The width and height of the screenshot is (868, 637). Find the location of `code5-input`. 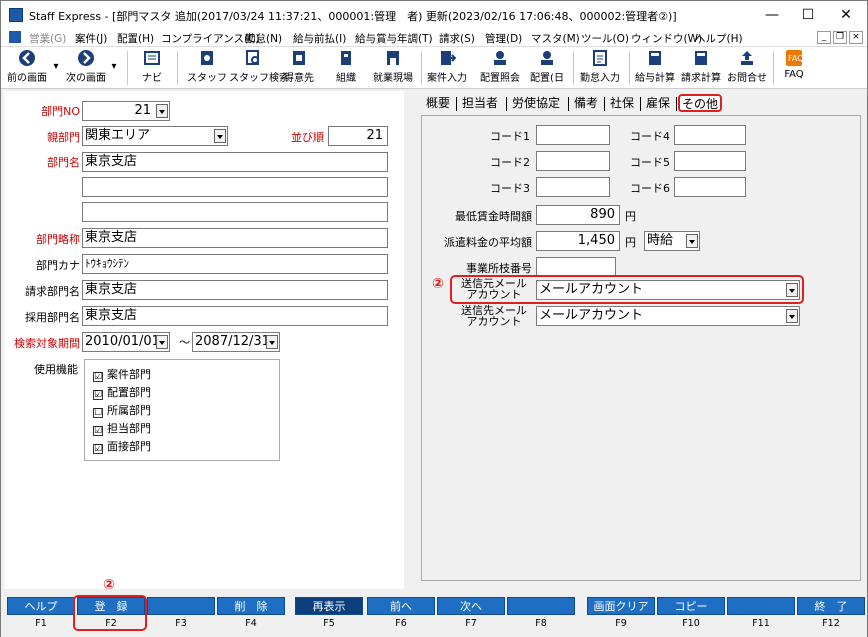

code5-input is located at coordinates (710, 161).